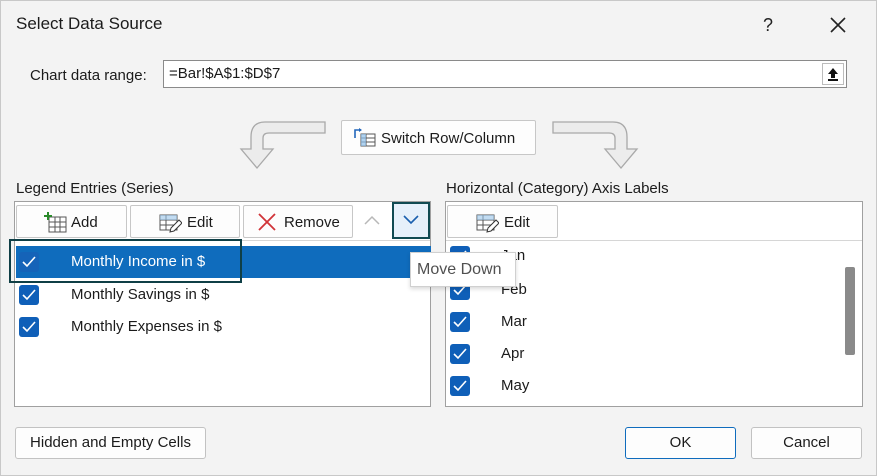  I want to click on move-down-tooltip: Move Down, so click(463, 269).